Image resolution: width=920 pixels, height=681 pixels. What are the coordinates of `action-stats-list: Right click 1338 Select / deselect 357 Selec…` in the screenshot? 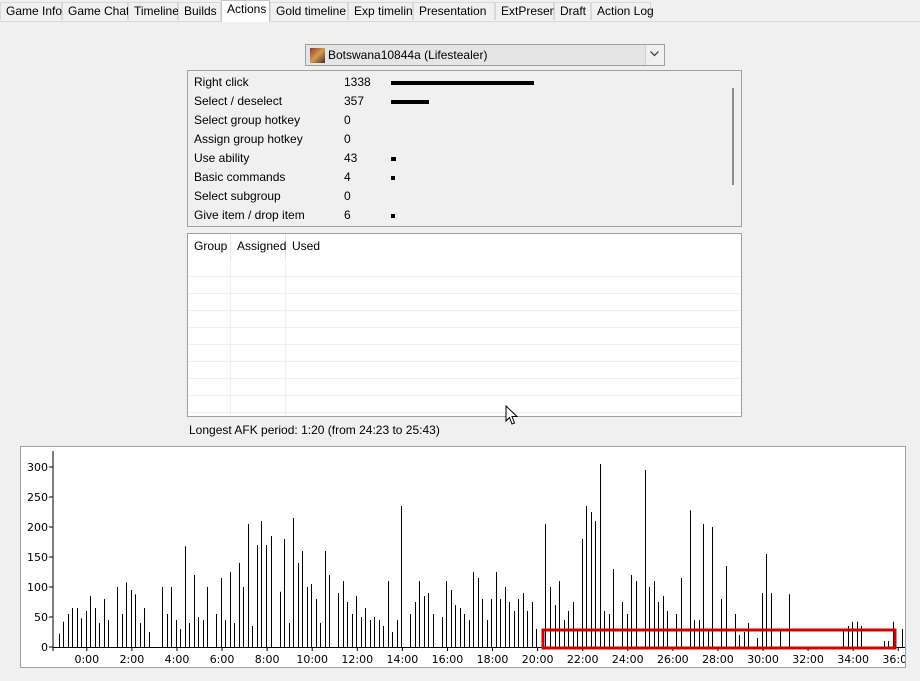 It's located at (464, 148).